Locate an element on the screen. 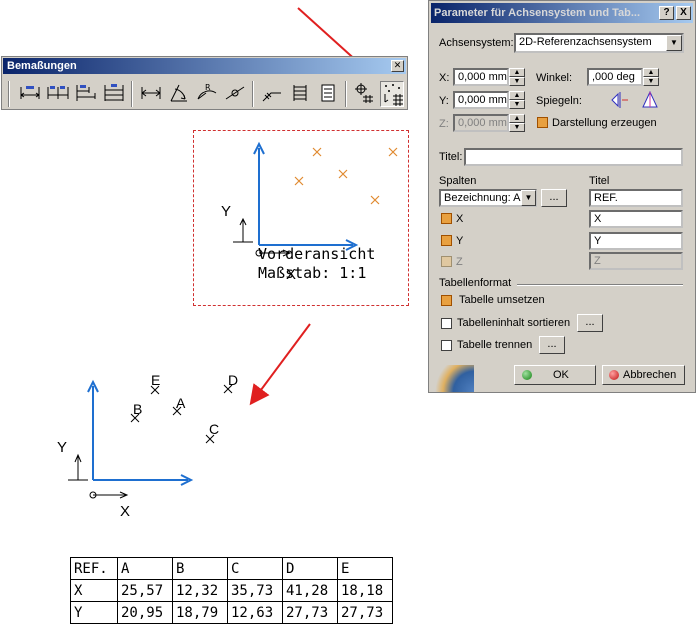 The width and height of the screenshot is (697, 627). stacked-dimension-icon is located at coordinates (114, 94).